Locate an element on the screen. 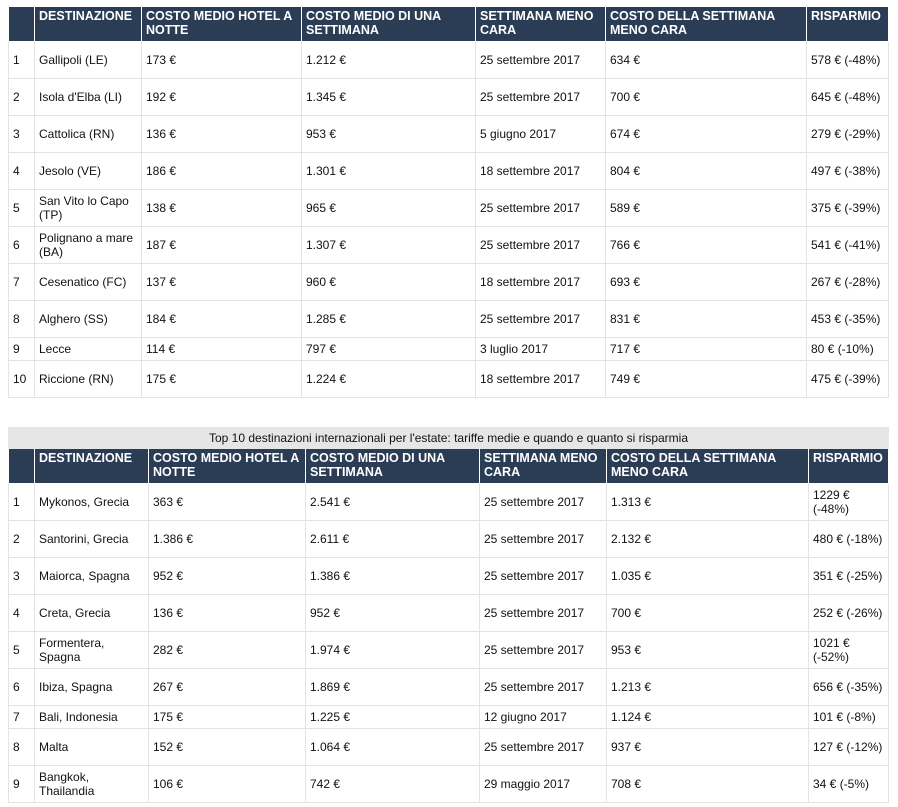 The image size is (898, 807). cell-destination: Creta, Grecia is located at coordinates (91, 613).